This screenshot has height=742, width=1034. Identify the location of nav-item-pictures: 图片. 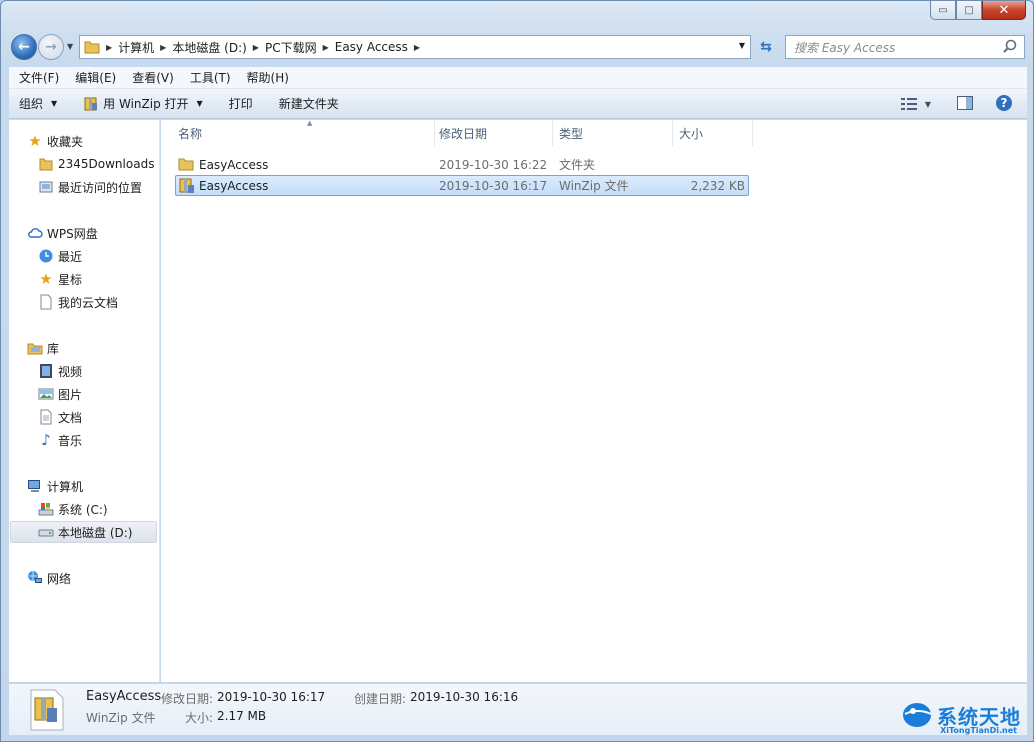
(60, 394).